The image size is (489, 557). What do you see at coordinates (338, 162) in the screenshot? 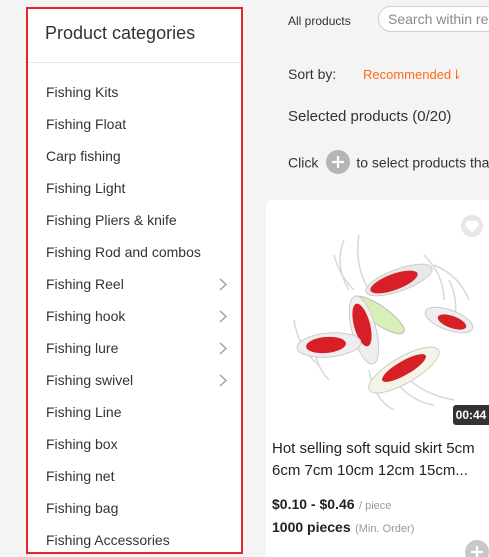
I see `plus-circle-icon` at bounding box center [338, 162].